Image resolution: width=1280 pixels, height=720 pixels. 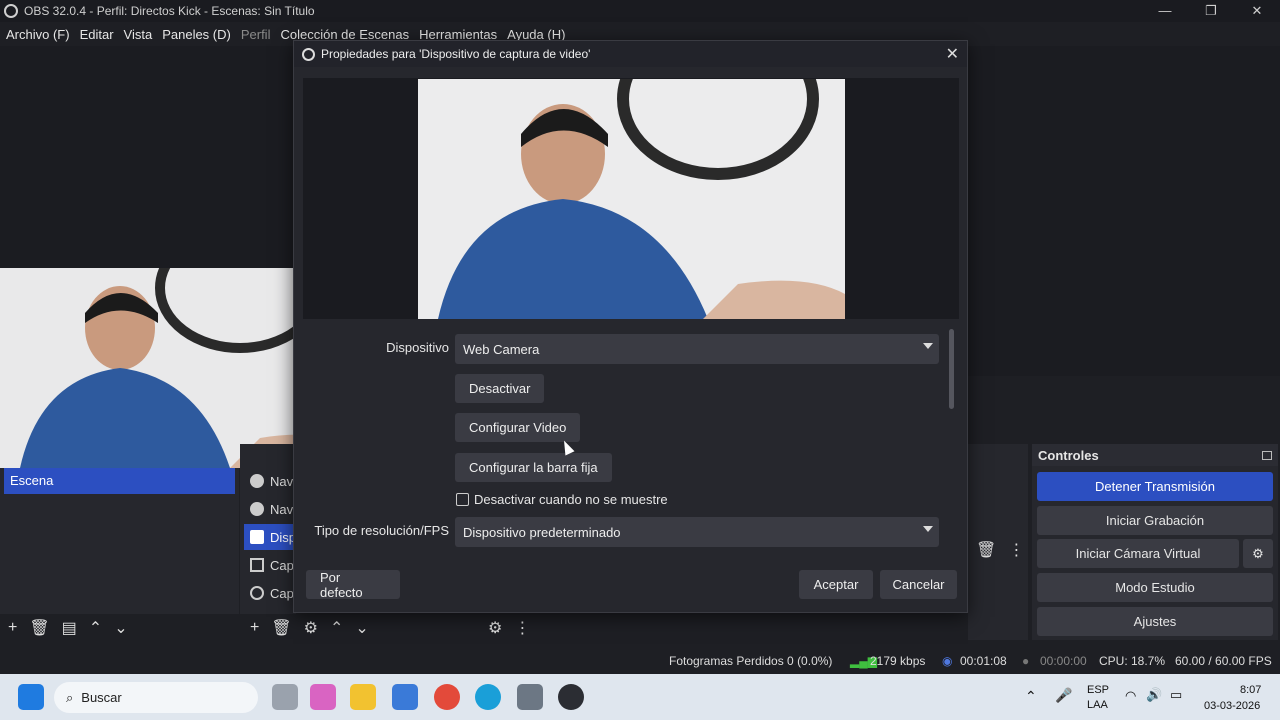 I want to click on configure-video-button: Configurar Video, so click(x=518, y=427).